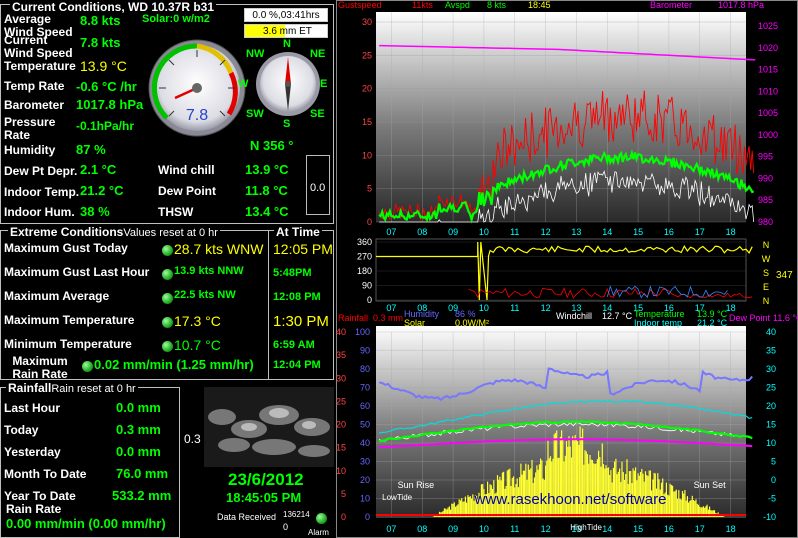 The width and height of the screenshot is (798, 538). Describe the element at coordinates (296, 514) in the screenshot. I see `data-received-value: 136214` at that location.